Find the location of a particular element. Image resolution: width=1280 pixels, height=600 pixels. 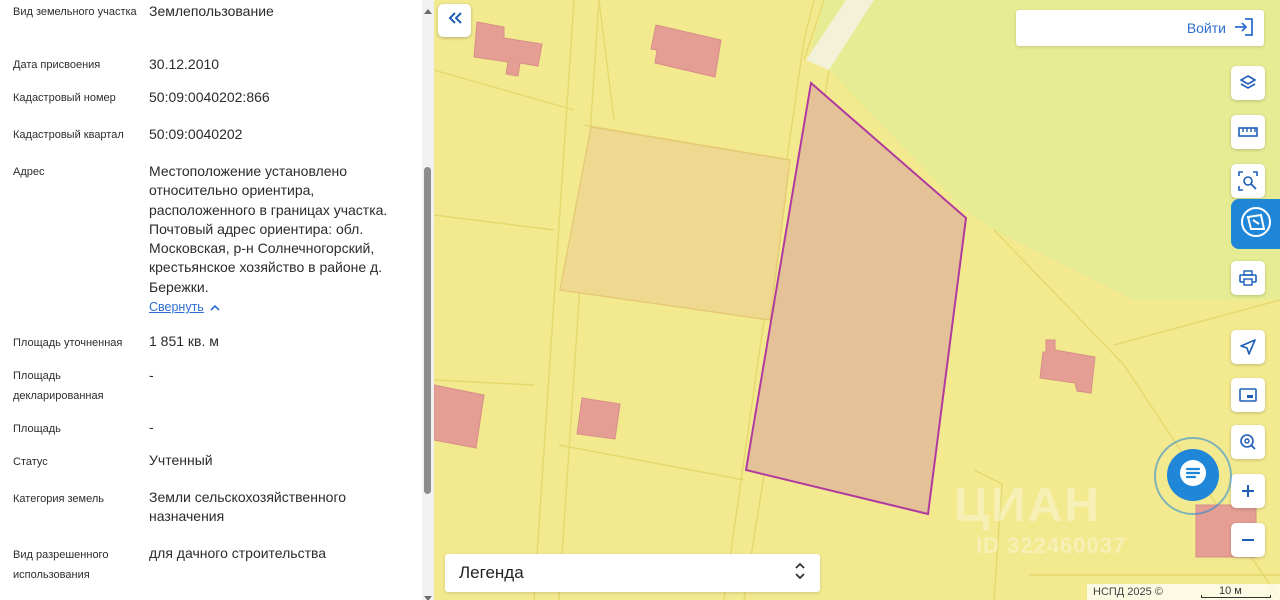

double-chevron-left-icon is located at coordinates (455, 20).